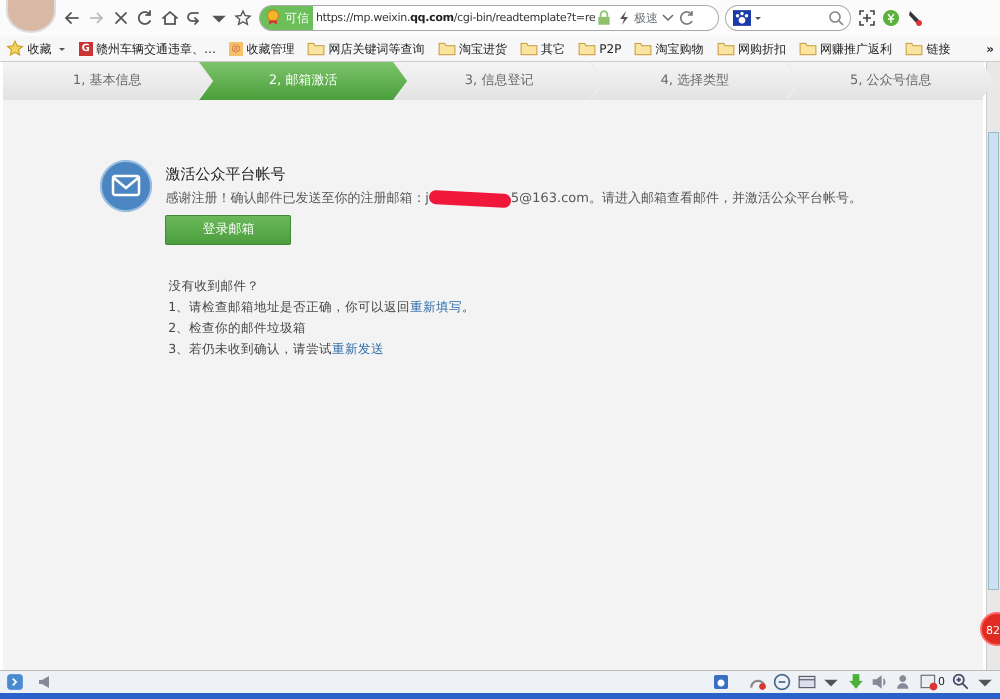 The width and height of the screenshot is (1000, 699). I want to click on sidebar-toggle-icon, so click(15, 682).